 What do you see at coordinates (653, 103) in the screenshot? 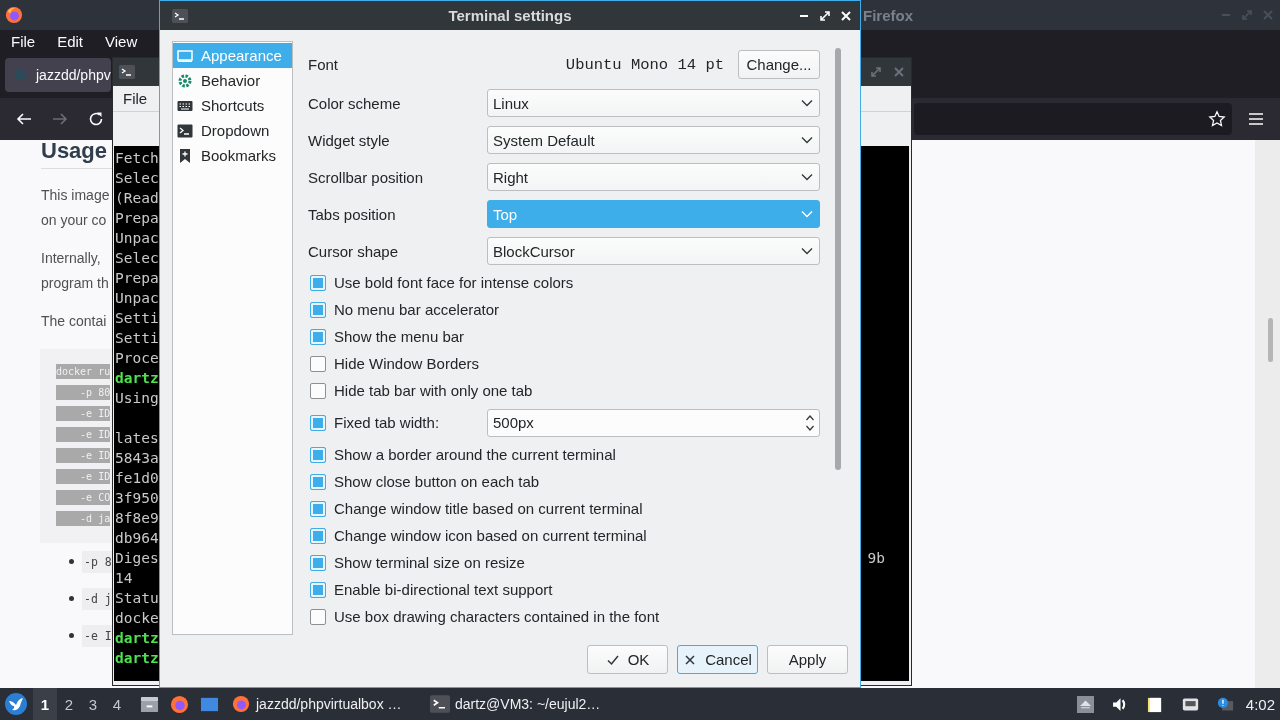
I see `dropdown: Linux` at bounding box center [653, 103].